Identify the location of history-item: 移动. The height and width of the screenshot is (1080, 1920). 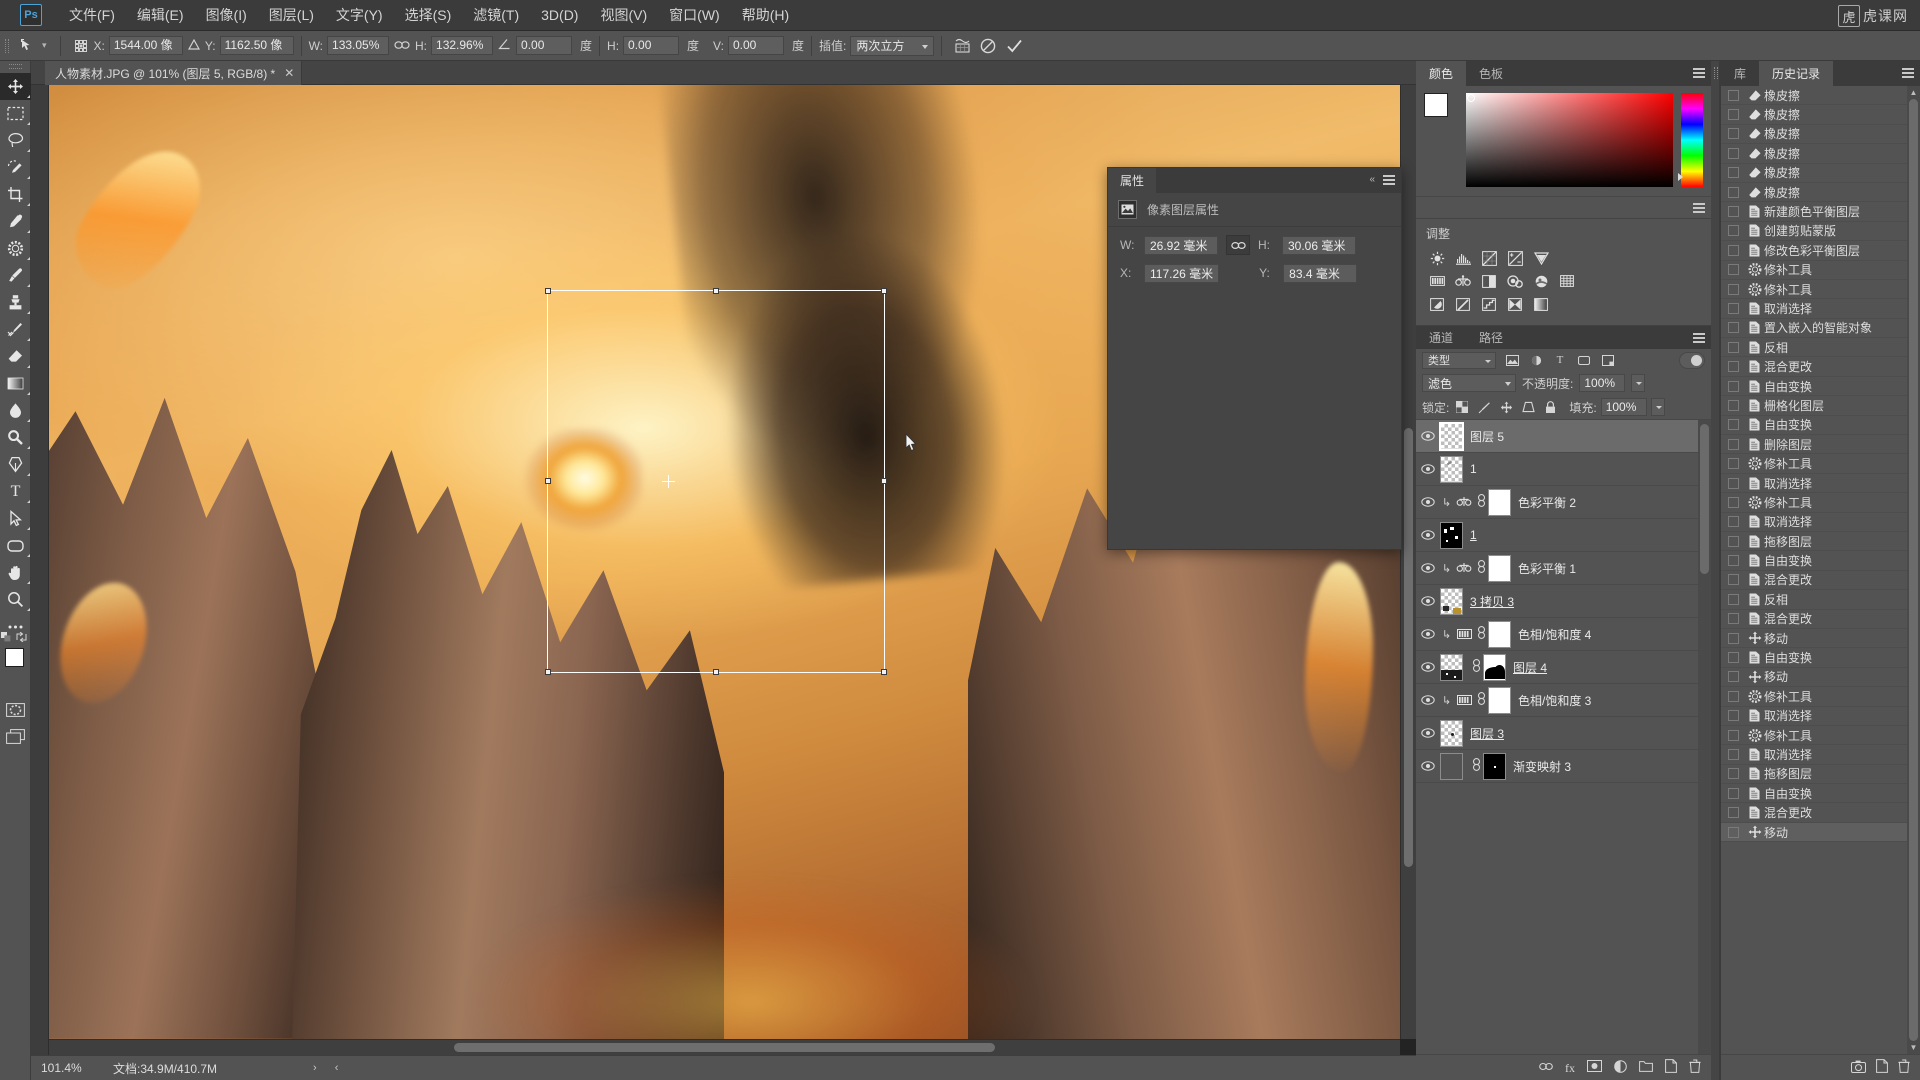
(1820, 678).